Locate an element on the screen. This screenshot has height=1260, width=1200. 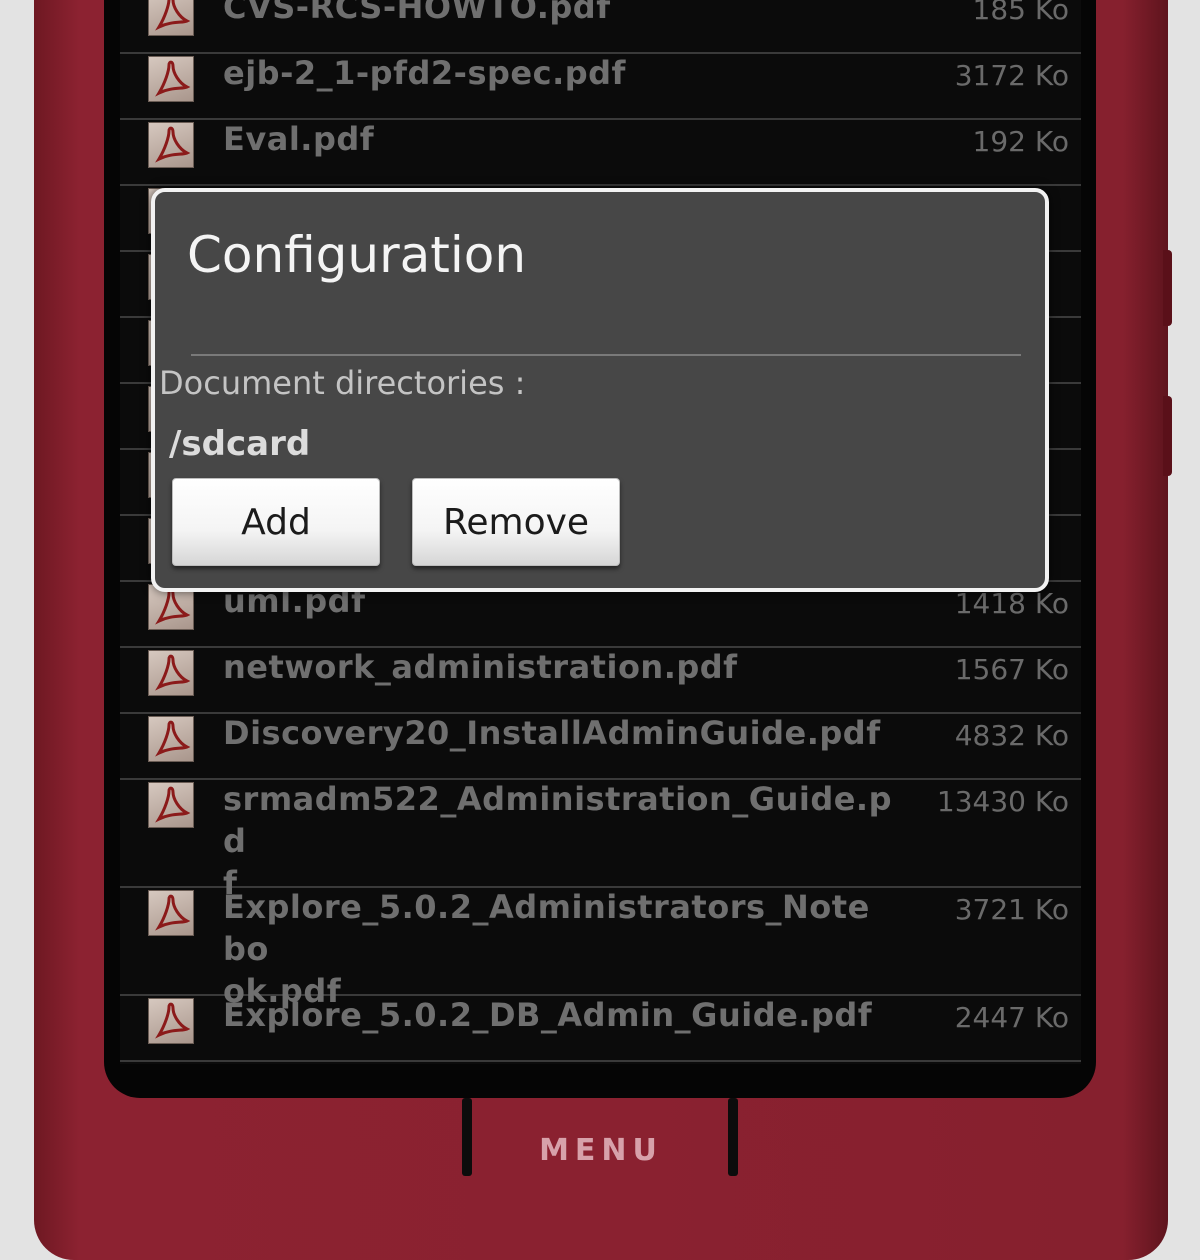
file-name: ejb-2_1-pfd2-spec.pdf is located at coordinates (424, 73).